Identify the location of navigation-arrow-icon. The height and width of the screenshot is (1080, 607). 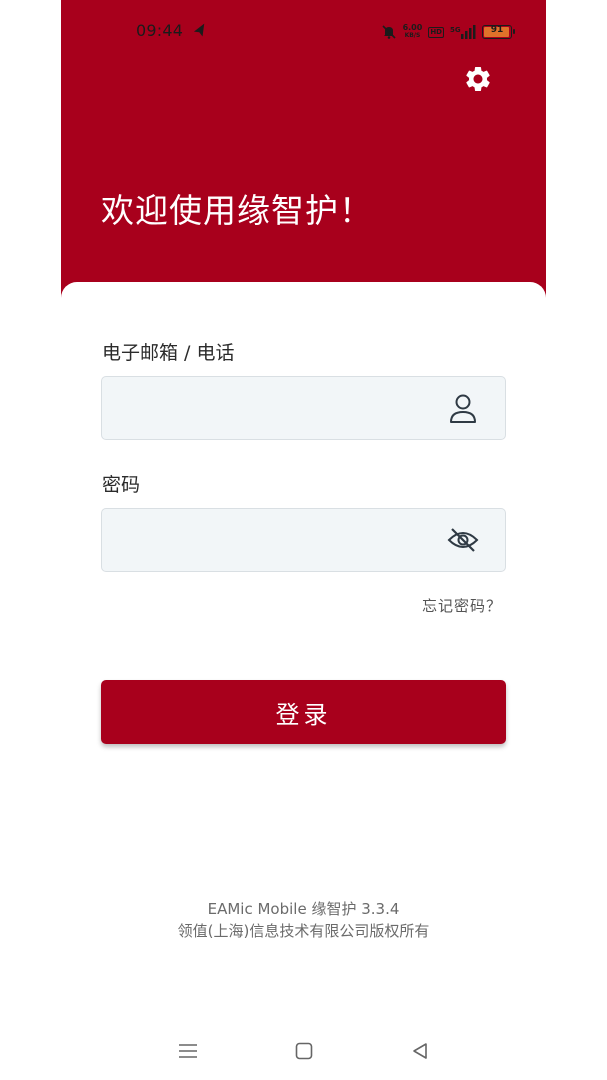
(200, 31).